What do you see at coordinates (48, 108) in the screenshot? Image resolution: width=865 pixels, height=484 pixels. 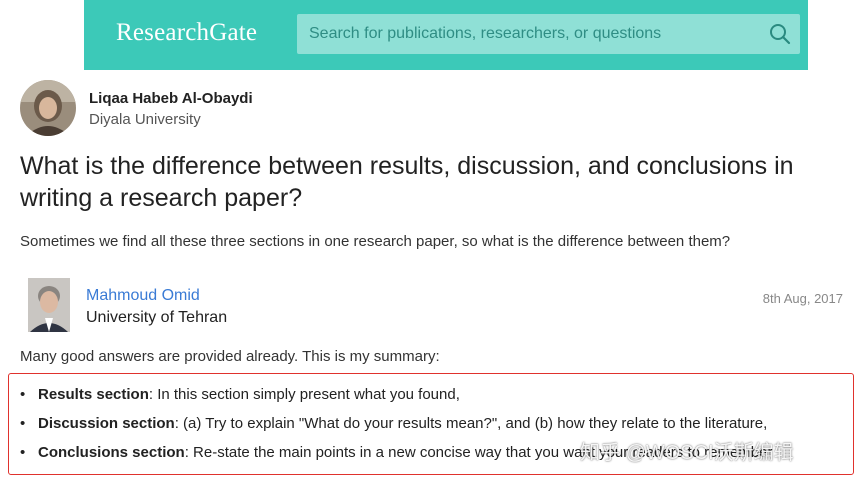 I see `avatar` at bounding box center [48, 108].